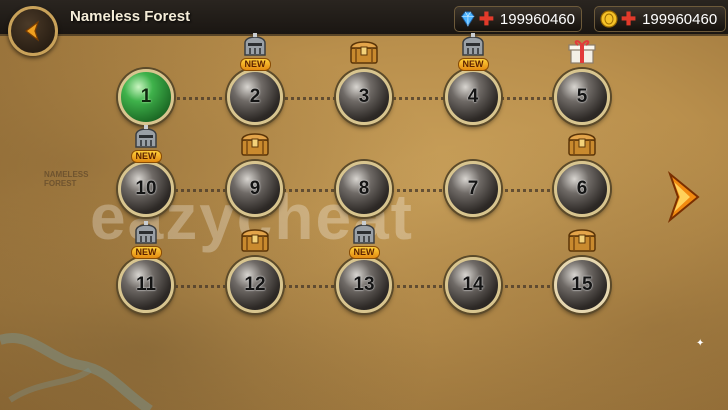 This screenshot has width=728, height=410. I want to click on stage-node-6: 6, so click(582, 189).